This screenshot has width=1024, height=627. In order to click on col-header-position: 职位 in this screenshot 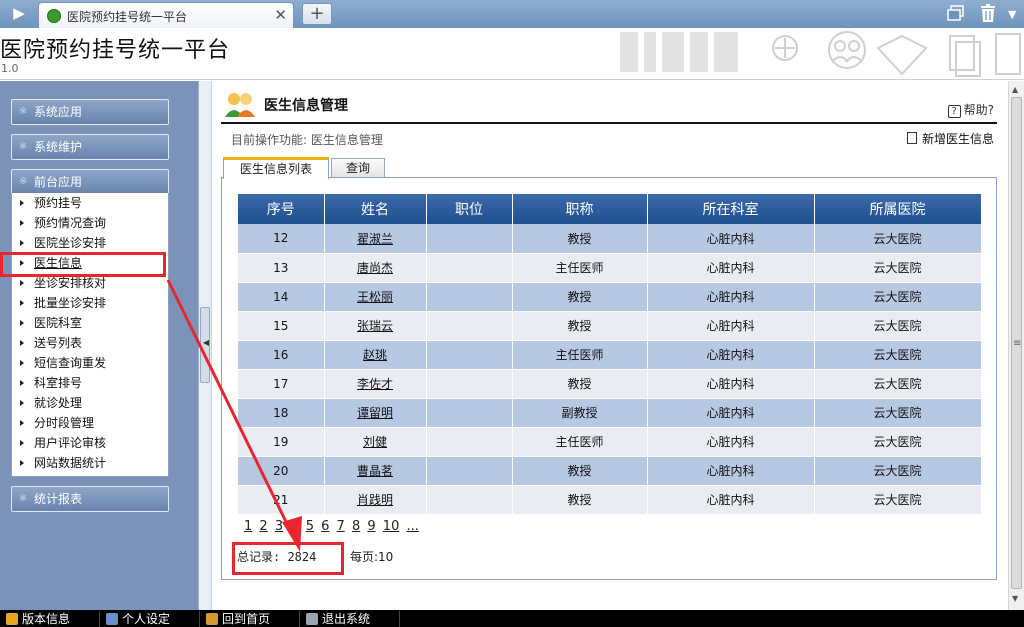, I will do `click(469, 209)`.